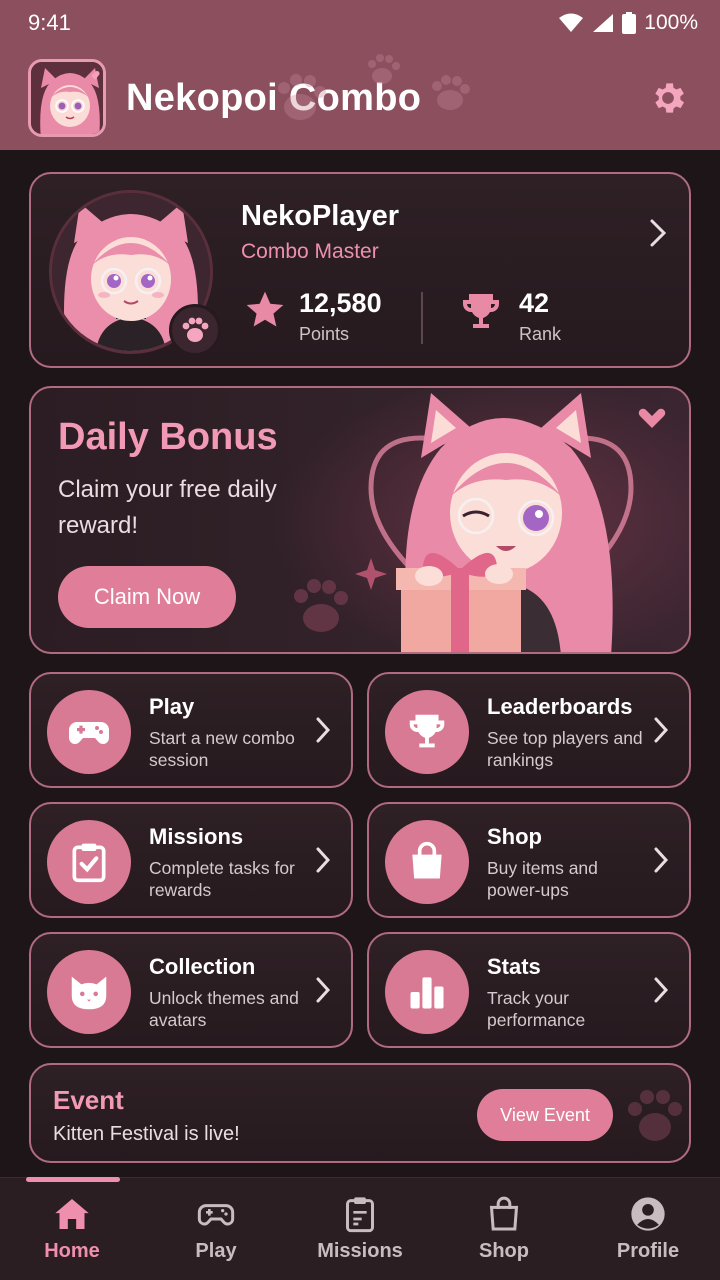 The width and height of the screenshot is (720, 1280). I want to click on app-logo, so click(67, 98).